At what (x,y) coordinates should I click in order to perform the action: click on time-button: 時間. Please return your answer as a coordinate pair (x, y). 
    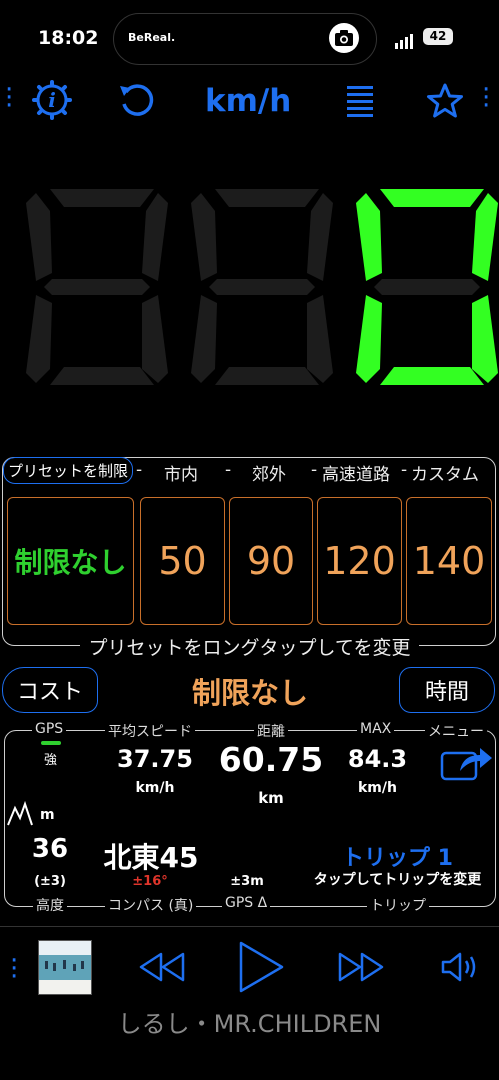
    Looking at the image, I should click on (447, 690).